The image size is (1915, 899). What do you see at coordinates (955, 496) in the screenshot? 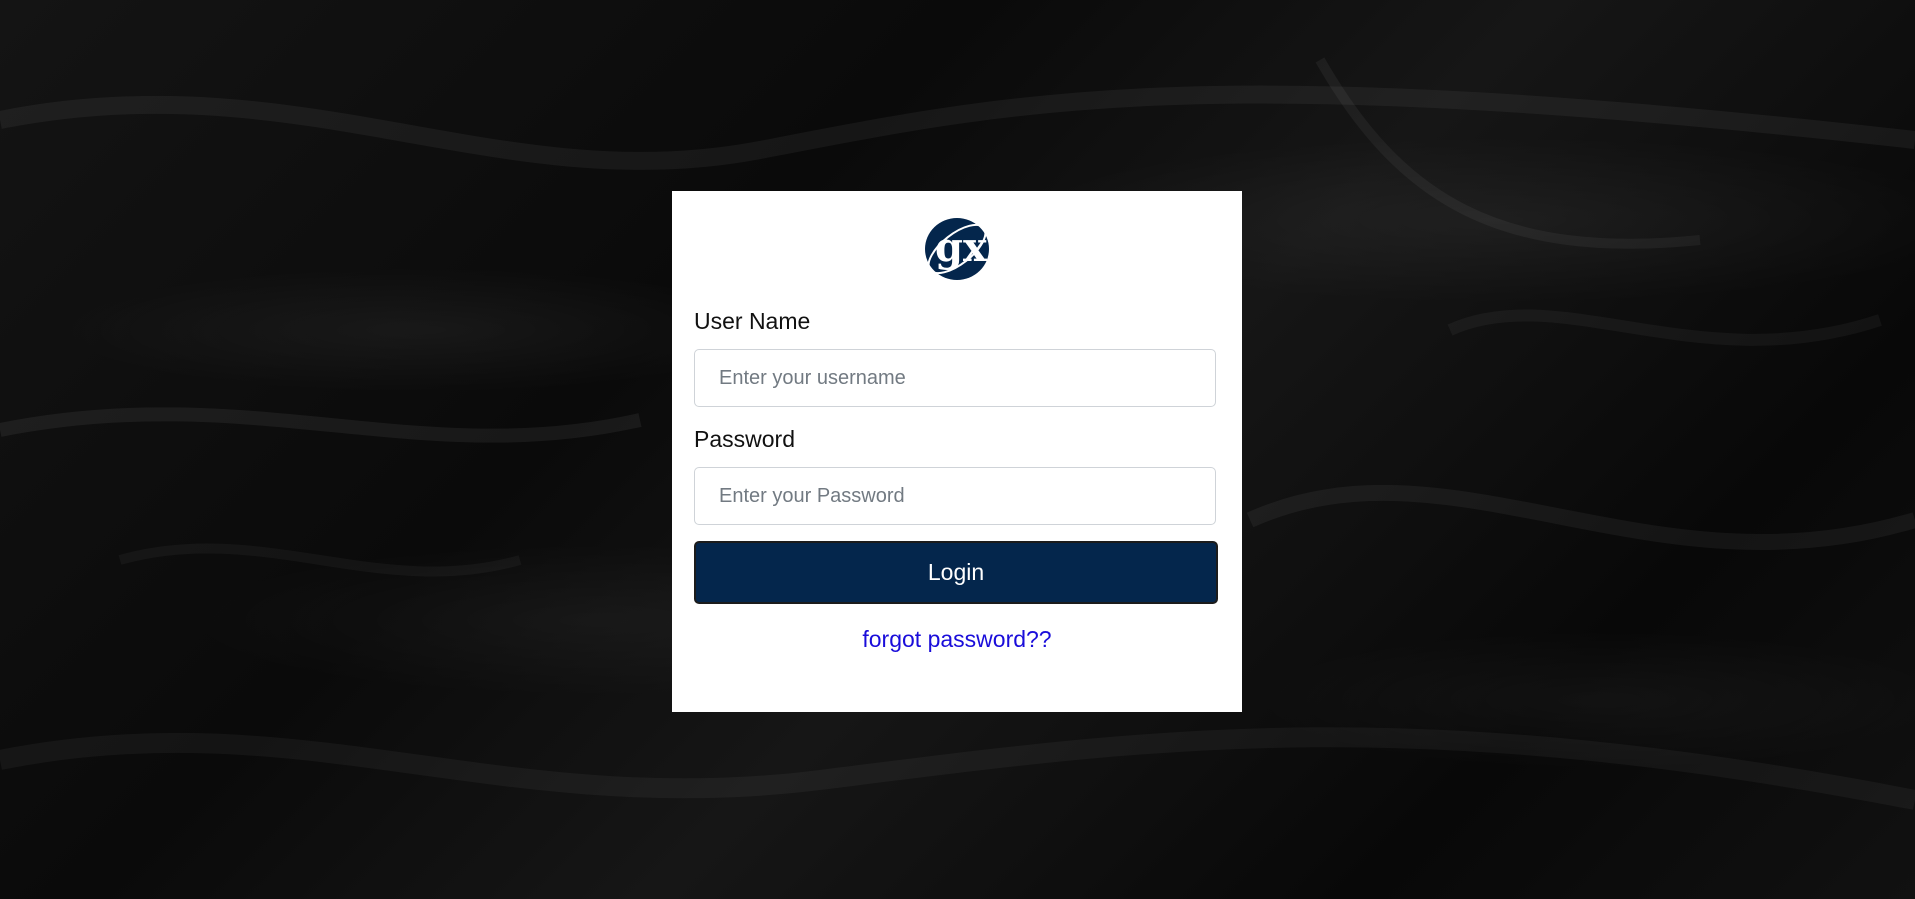
I see `password-input` at bounding box center [955, 496].